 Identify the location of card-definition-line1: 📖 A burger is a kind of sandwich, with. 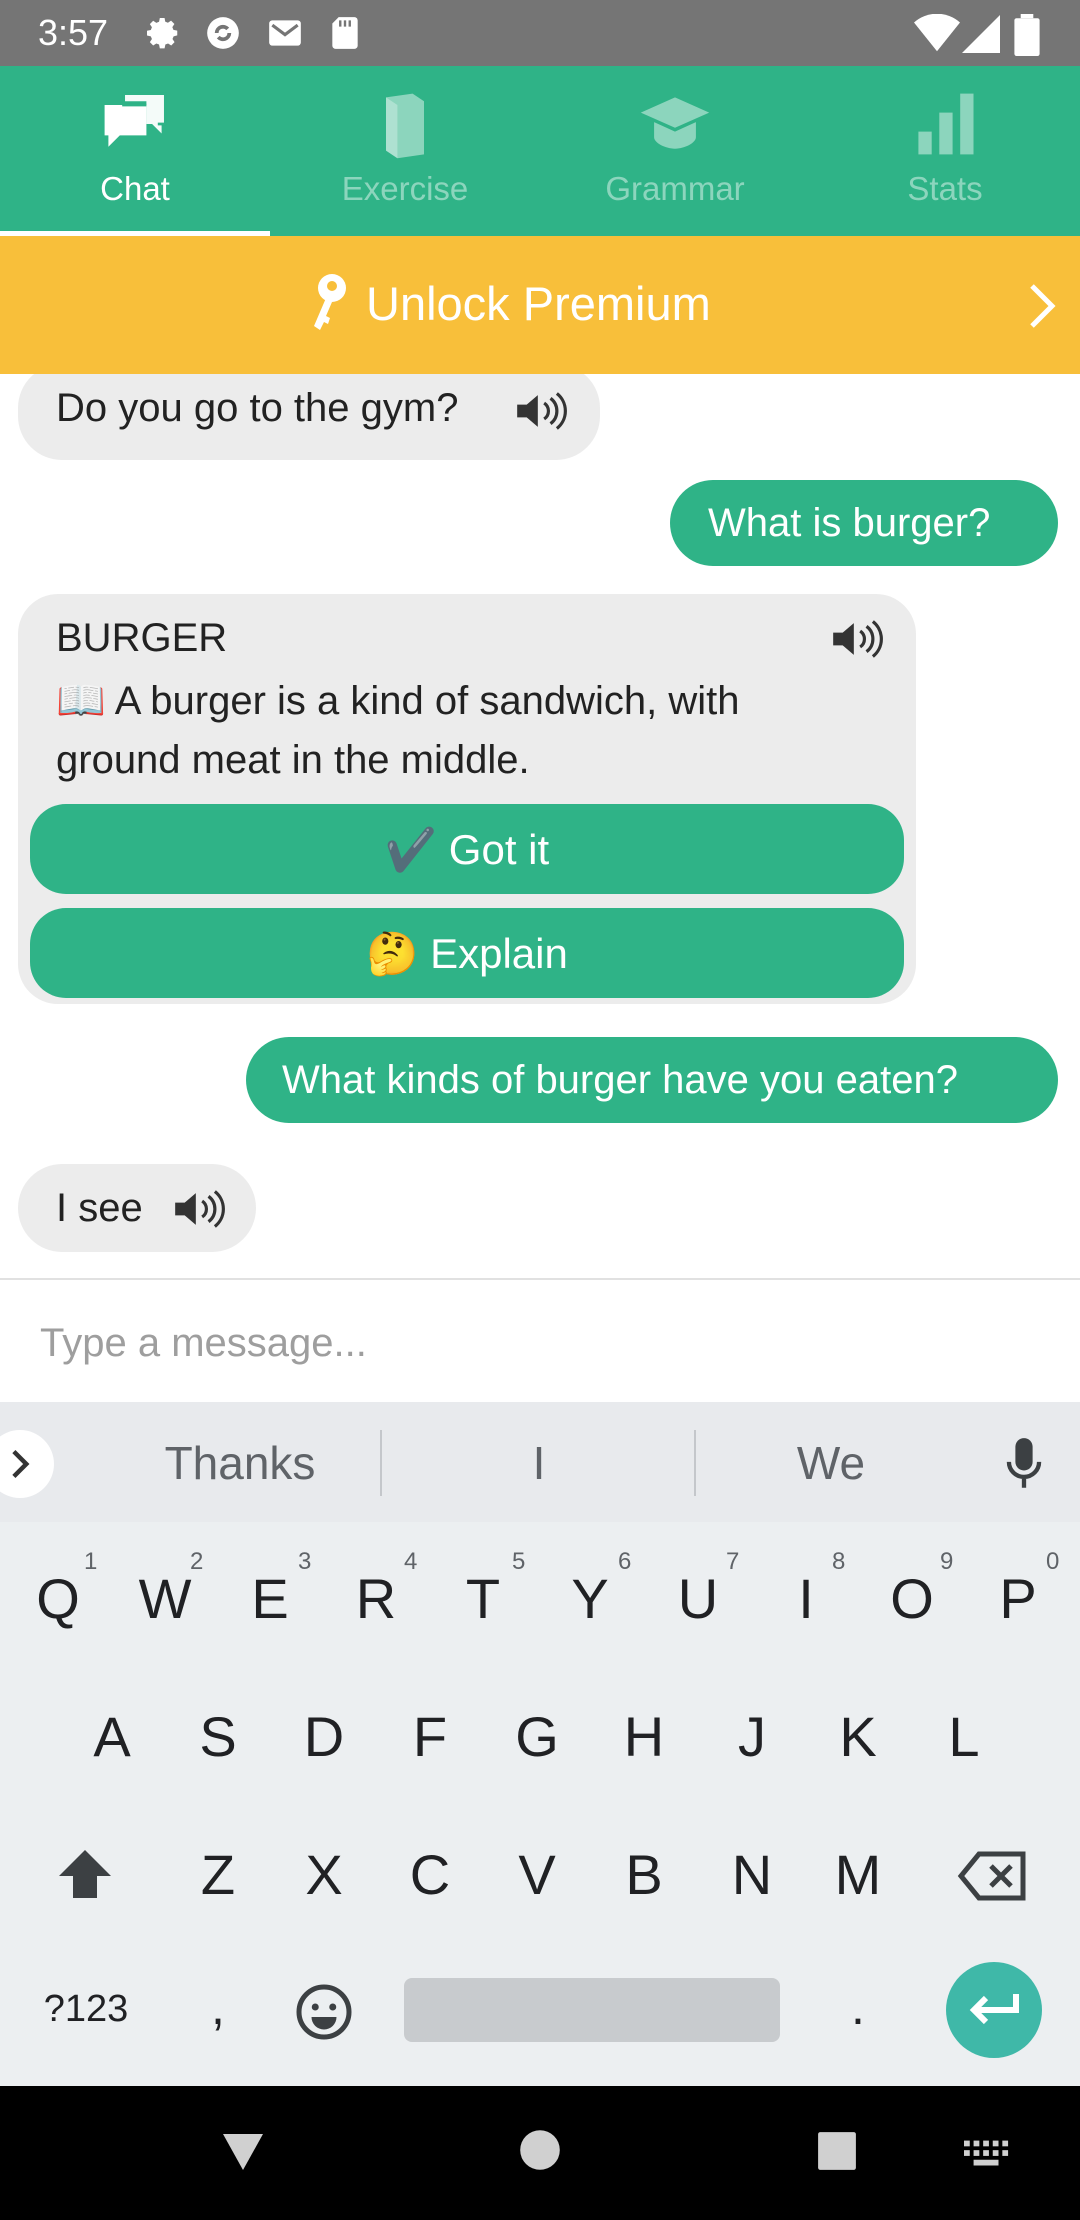
(398, 701).